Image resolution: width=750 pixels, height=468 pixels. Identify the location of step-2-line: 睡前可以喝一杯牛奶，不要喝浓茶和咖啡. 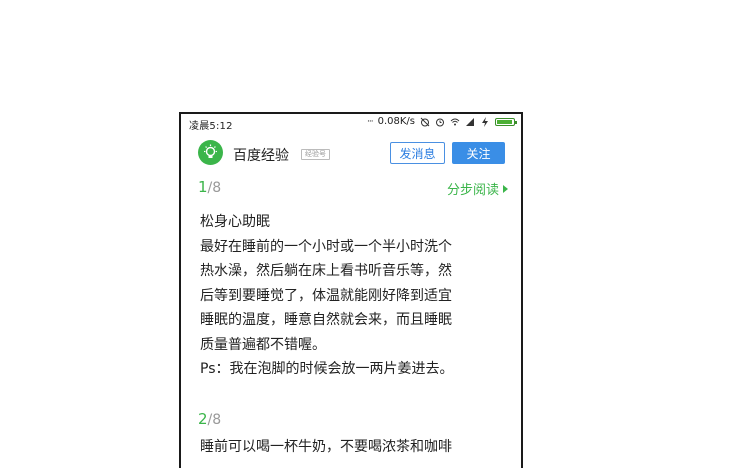
(326, 447).